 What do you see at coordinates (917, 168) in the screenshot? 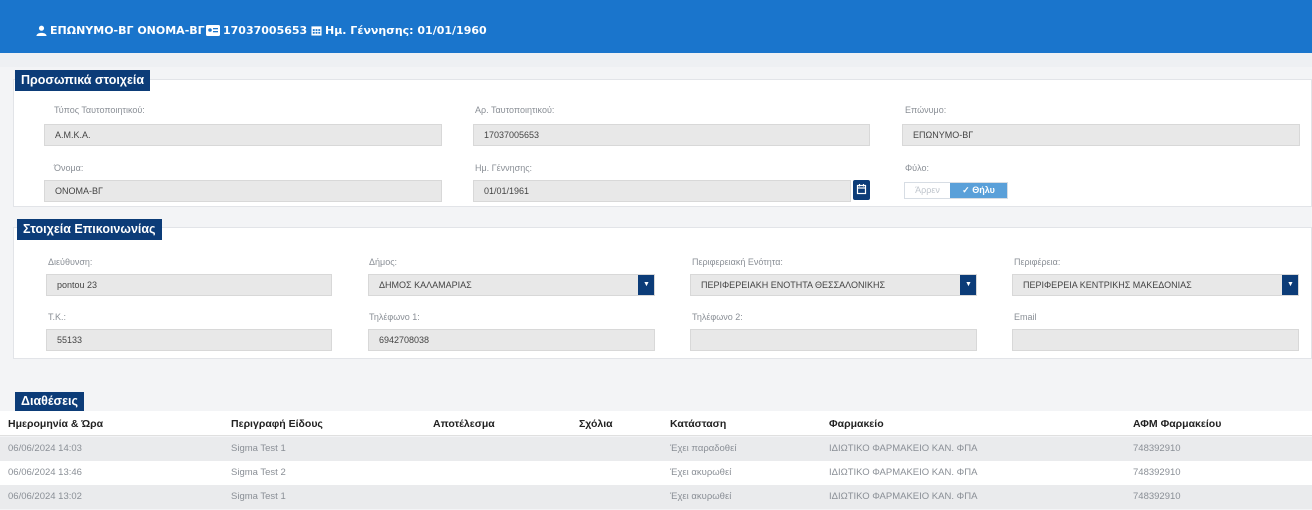
I see `sex-label: Φύλο:` at bounding box center [917, 168].